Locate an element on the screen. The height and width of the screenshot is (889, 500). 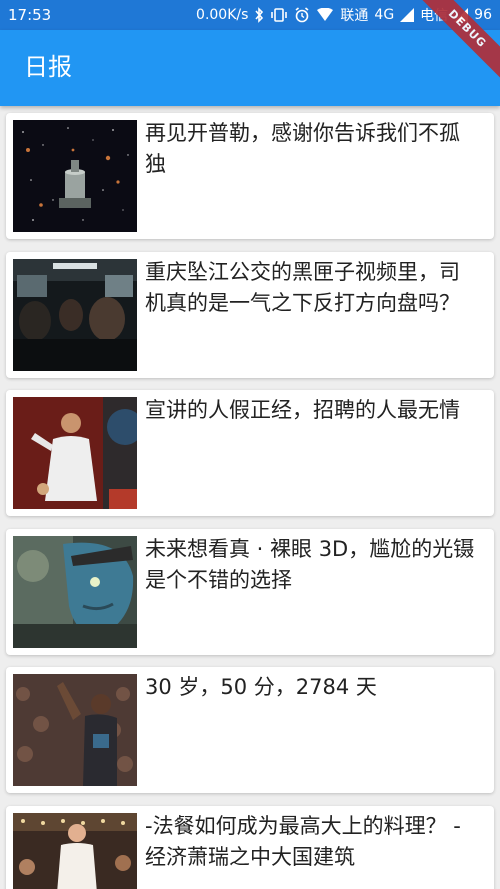
network-type: 4G is located at coordinates (384, 15).